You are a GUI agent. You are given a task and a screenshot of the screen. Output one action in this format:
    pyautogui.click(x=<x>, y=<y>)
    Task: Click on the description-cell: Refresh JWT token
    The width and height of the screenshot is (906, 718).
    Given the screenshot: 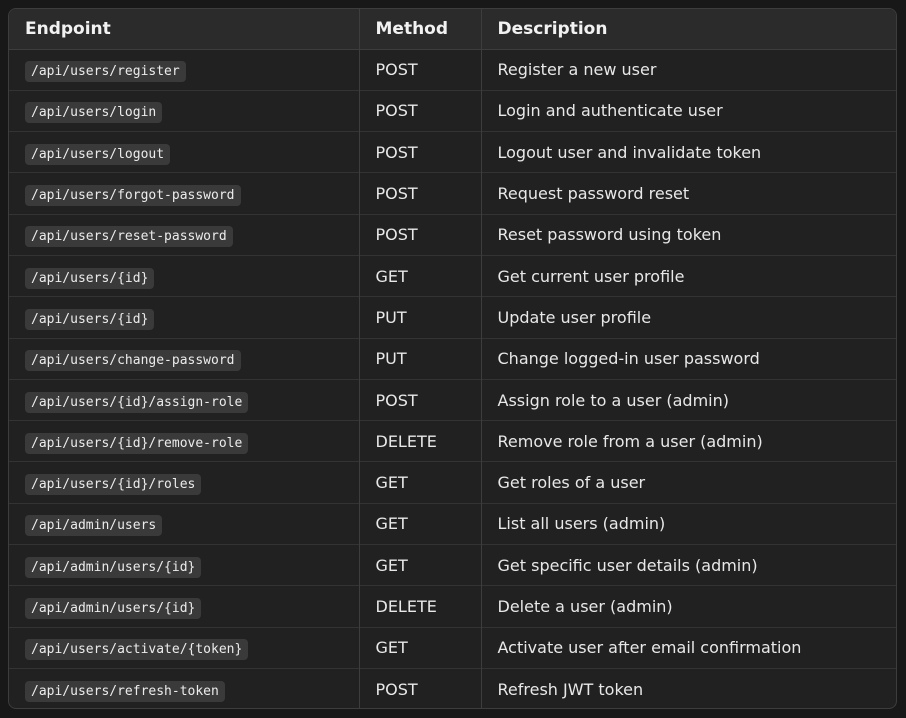 What is the action you would take?
    pyautogui.click(x=688, y=687)
    